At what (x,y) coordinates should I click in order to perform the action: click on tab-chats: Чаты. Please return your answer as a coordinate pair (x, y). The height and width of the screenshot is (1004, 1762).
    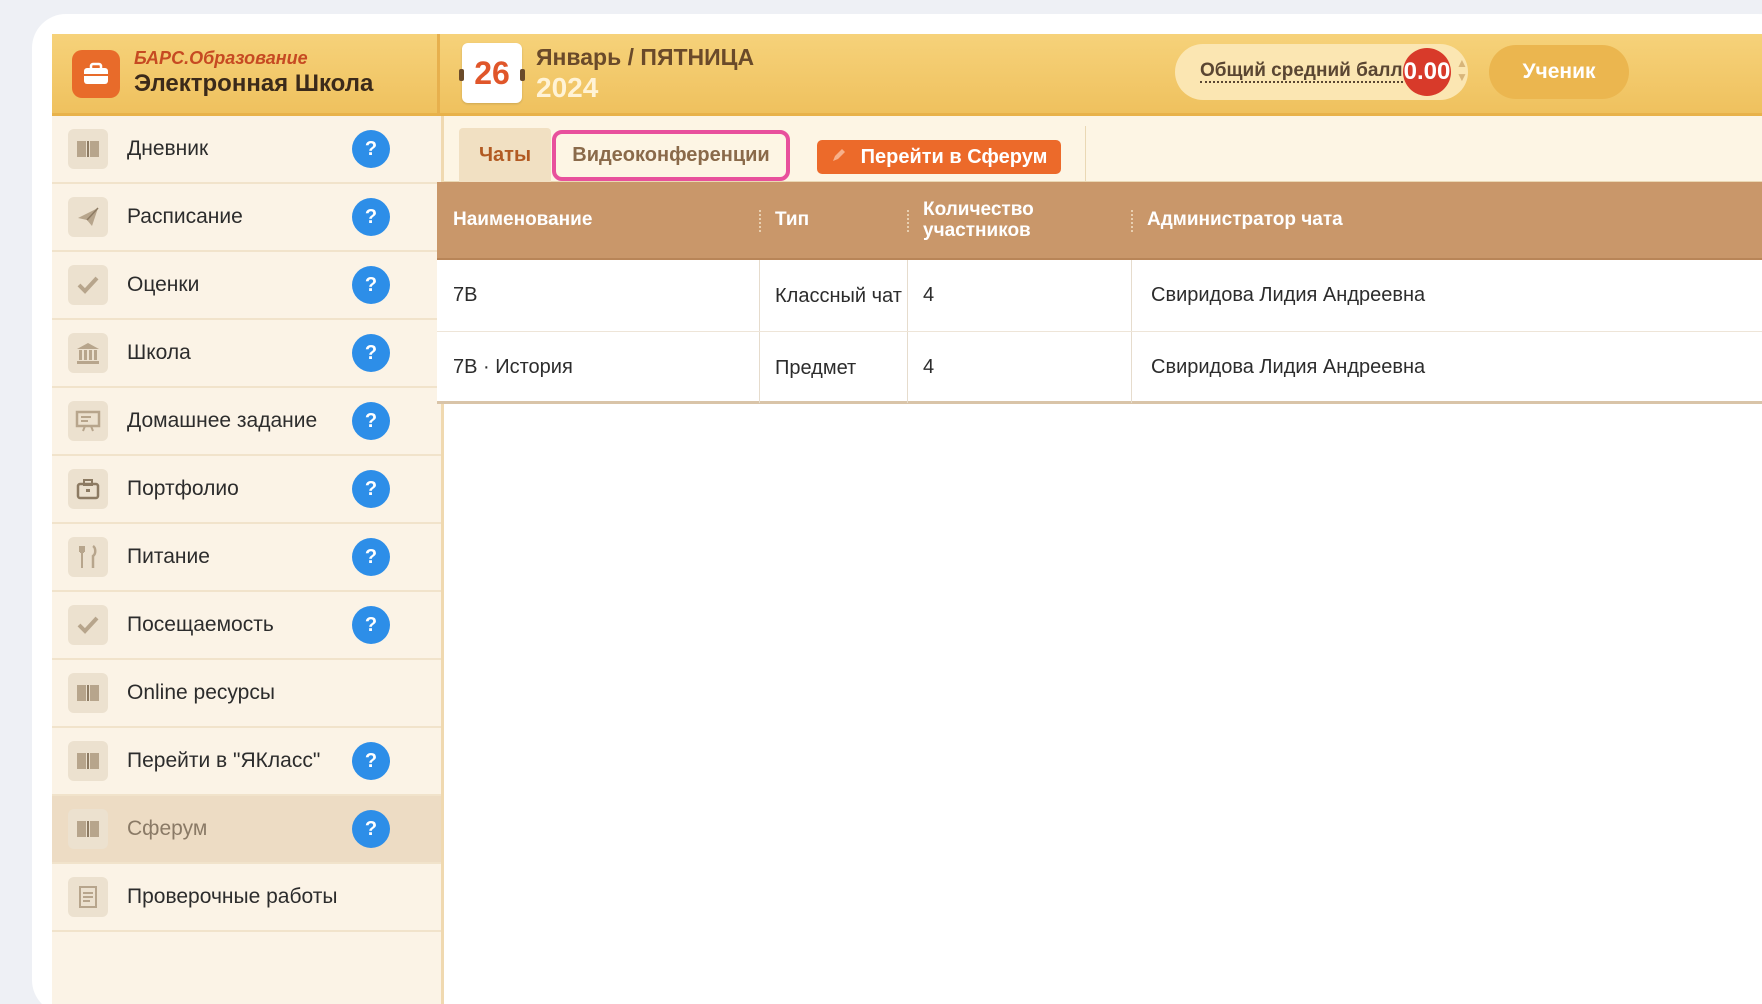
    Looking at the image, I should click on (505, 155).